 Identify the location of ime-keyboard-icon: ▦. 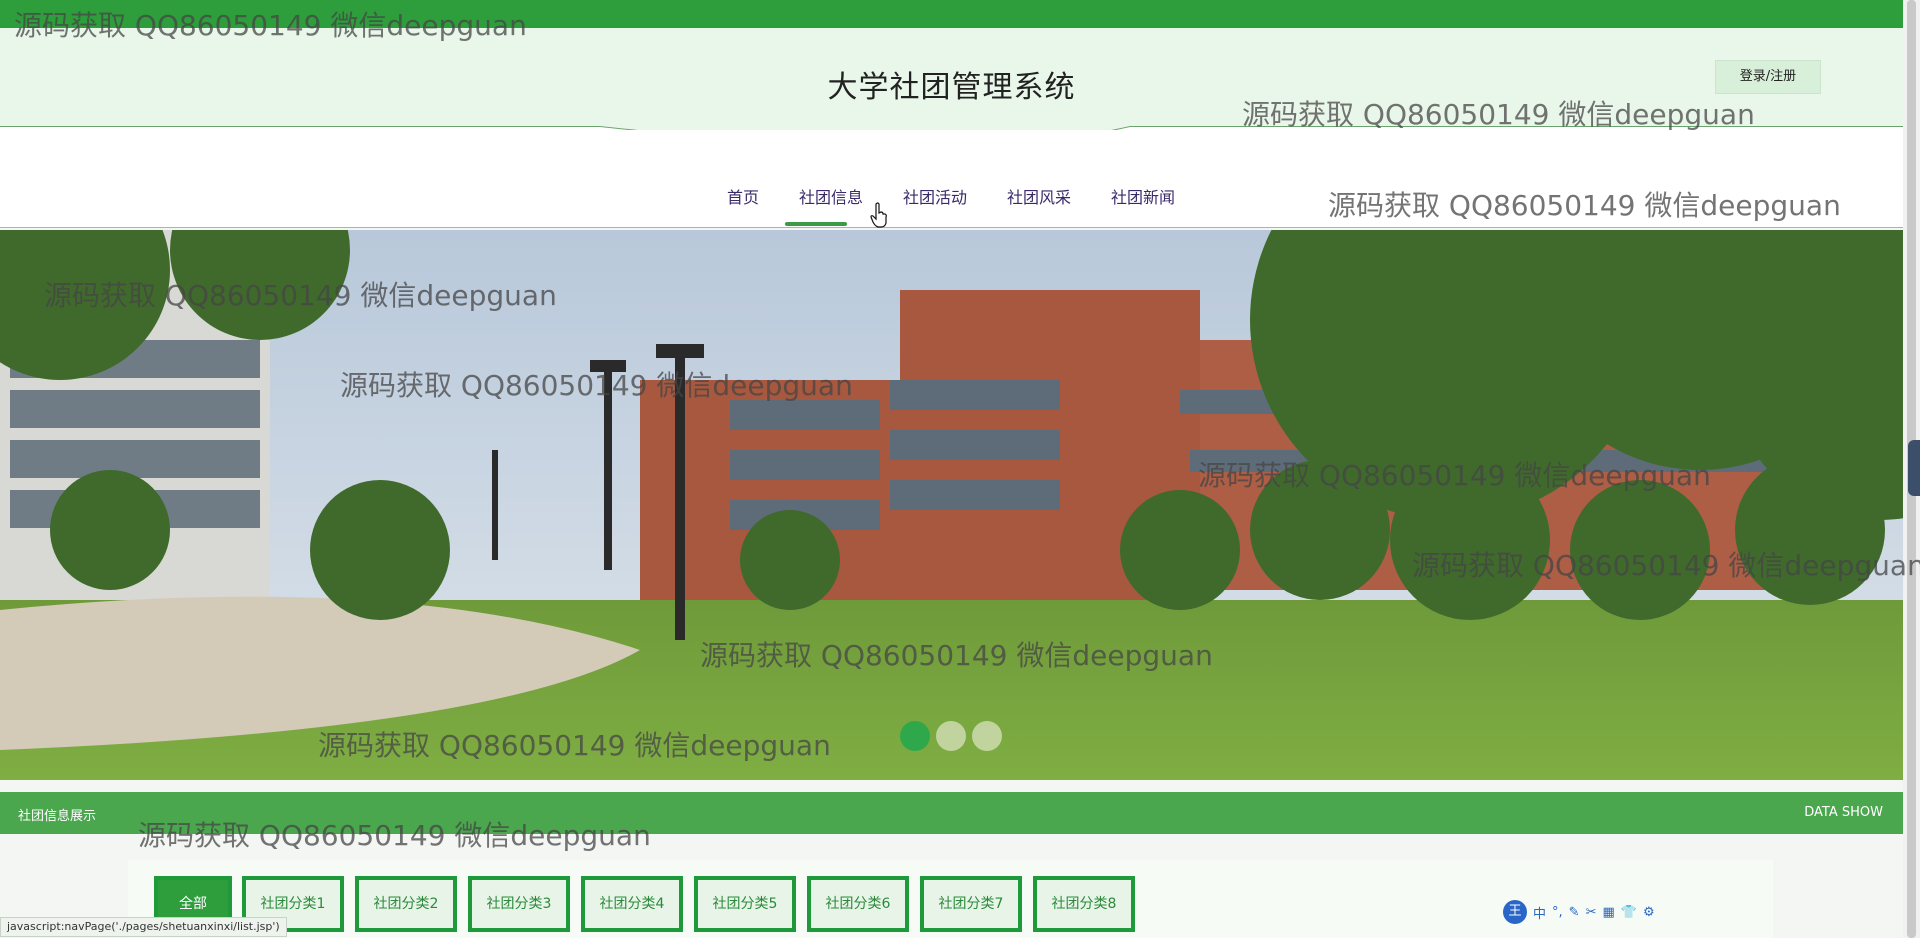
(1608, 912).